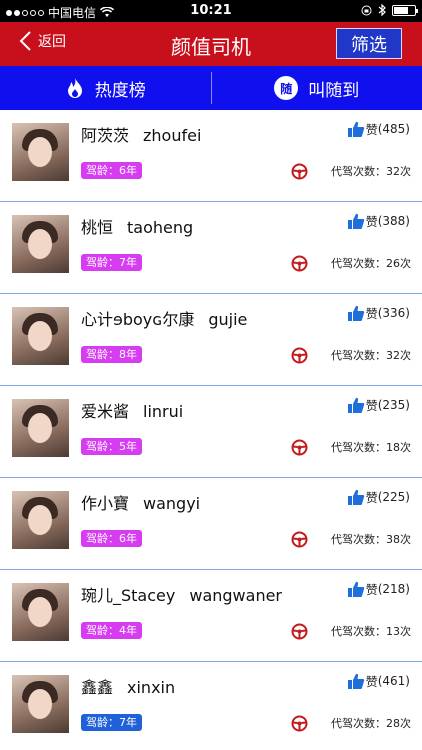  Describe the element at coordinates (211, 706) in the screenshot. I see `driver-list-item: 鑫鑫 xinxin 赞 (461) 驾龄：7年 代驾次数：28次` at that location.